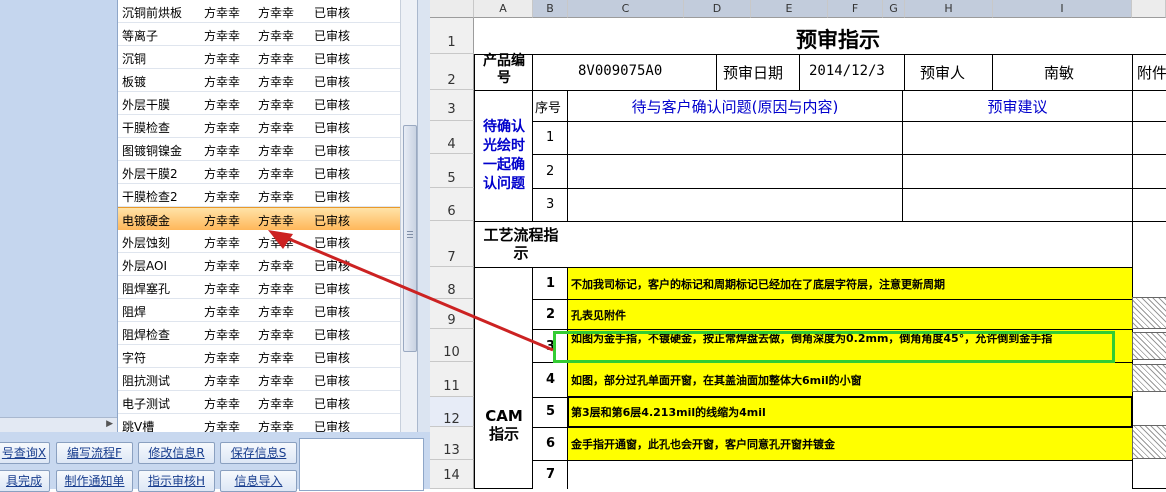 The height and width of the screenshot is (492, 1166). Describe the element at coordinates (452, 9) in the screenshot. I see `select-all-corner` at that location.